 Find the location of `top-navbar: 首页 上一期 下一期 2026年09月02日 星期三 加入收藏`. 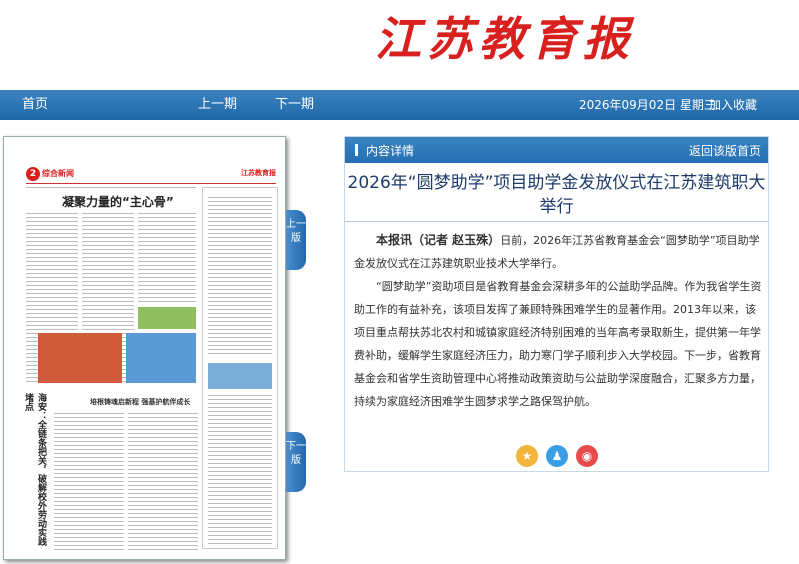

top-navbar: 首页 上一期 下一期 2026年09月02日 星期三 加入收藏 is located at coordinates (399, 105).